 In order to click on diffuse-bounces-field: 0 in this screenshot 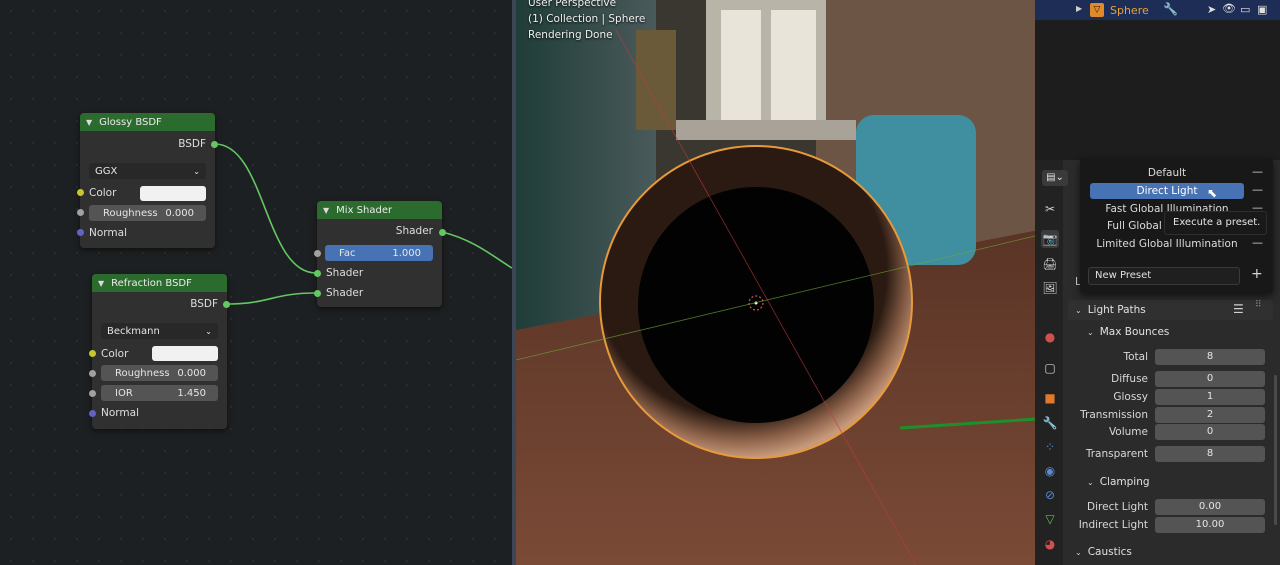, I will do `click(1210, 379)`.